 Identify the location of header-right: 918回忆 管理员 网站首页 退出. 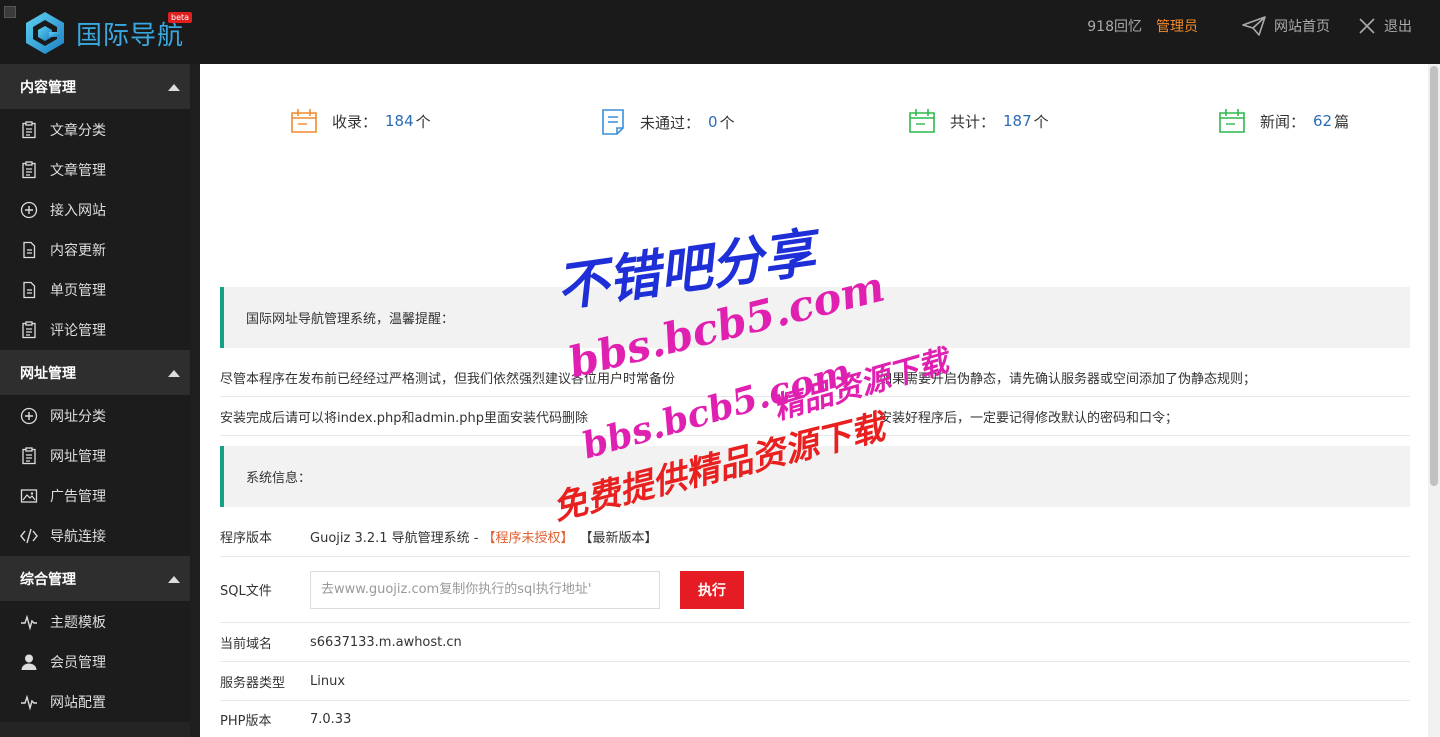
(1249, 26).